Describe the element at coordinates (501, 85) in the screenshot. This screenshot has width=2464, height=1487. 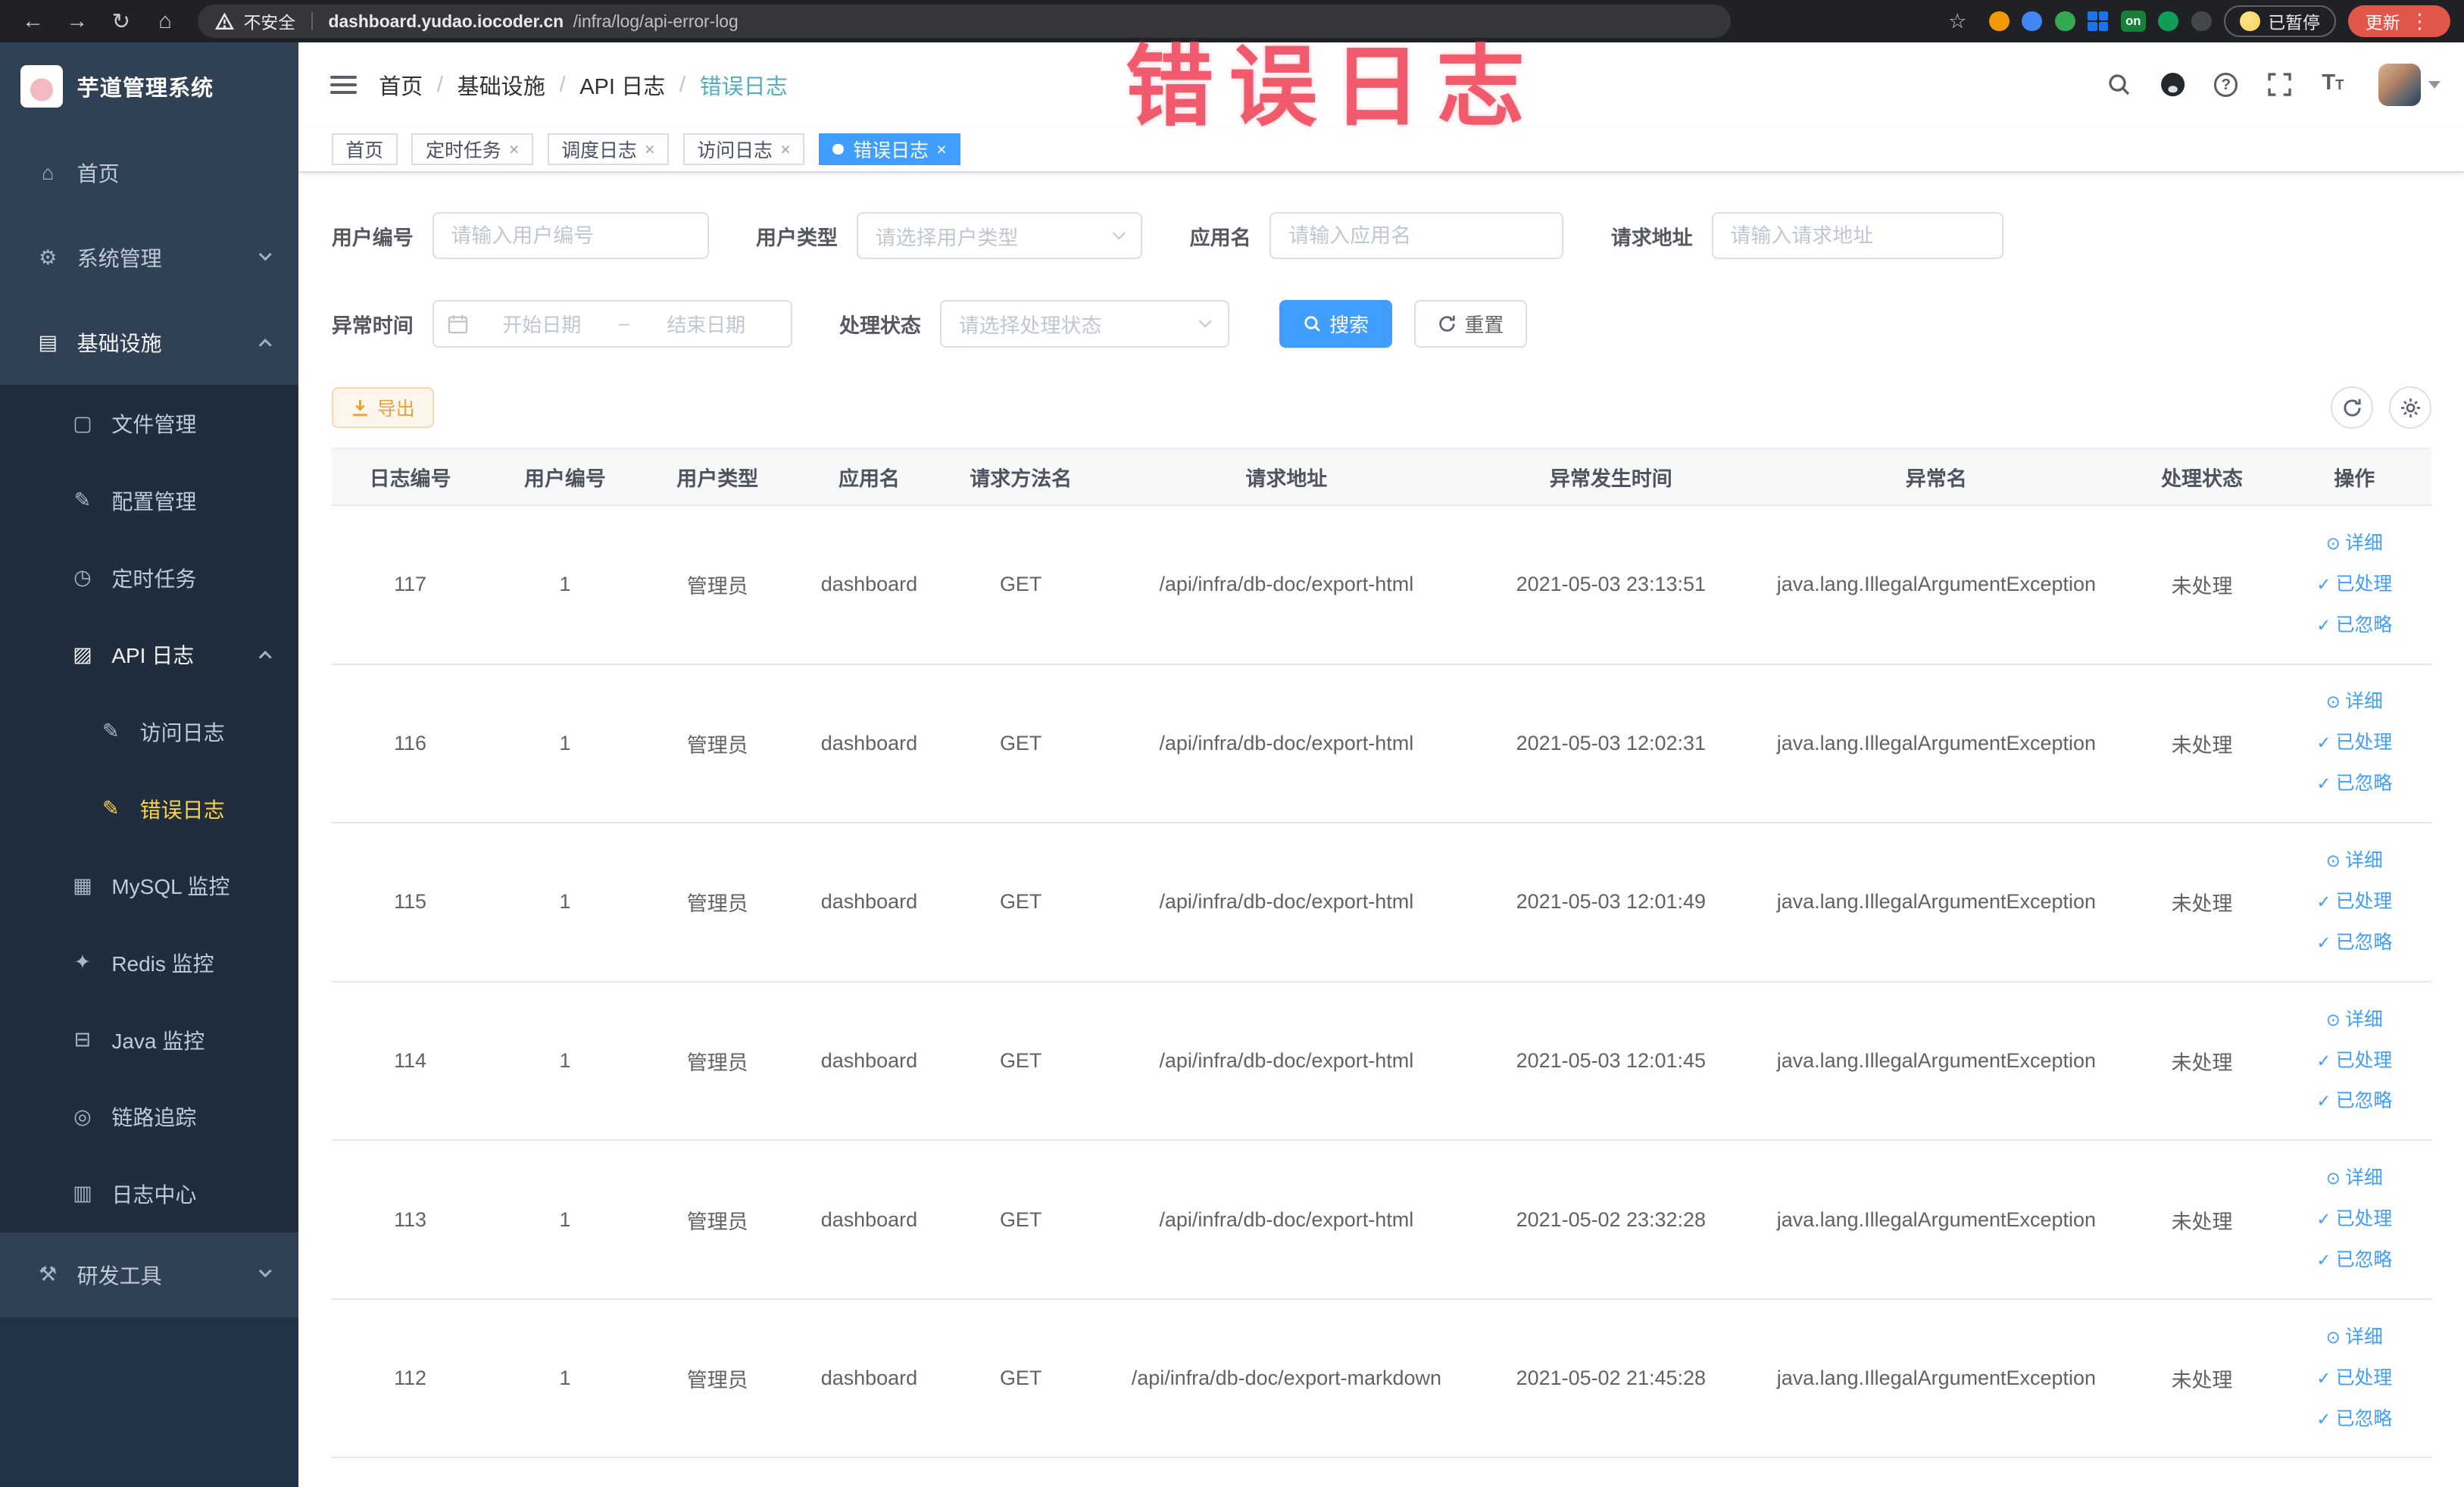
I see `breadcrumb-infrastructure: 基础设施` at that location.